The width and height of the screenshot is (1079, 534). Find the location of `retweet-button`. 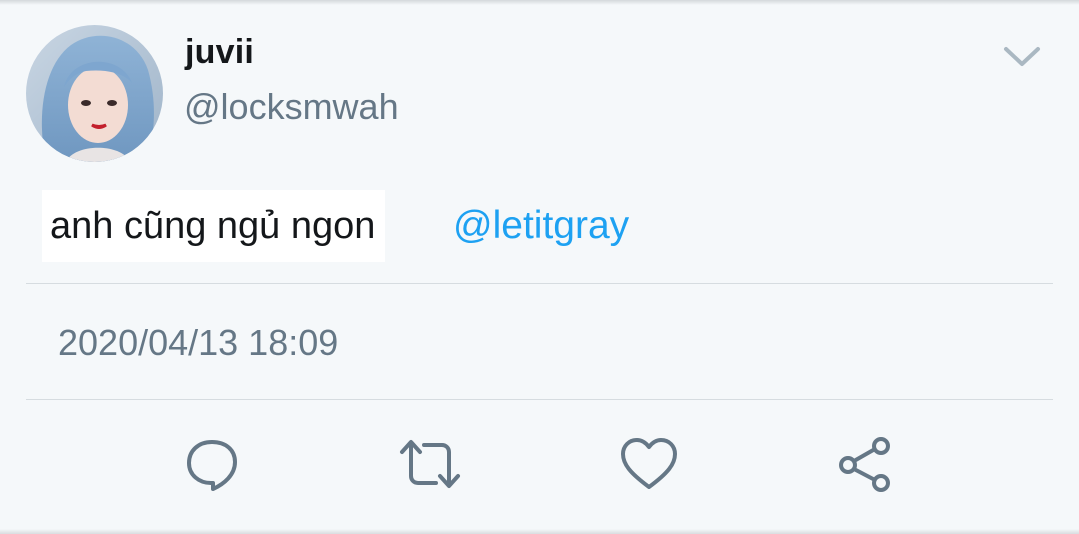

retweet-button is located at coordinates (430, 464).